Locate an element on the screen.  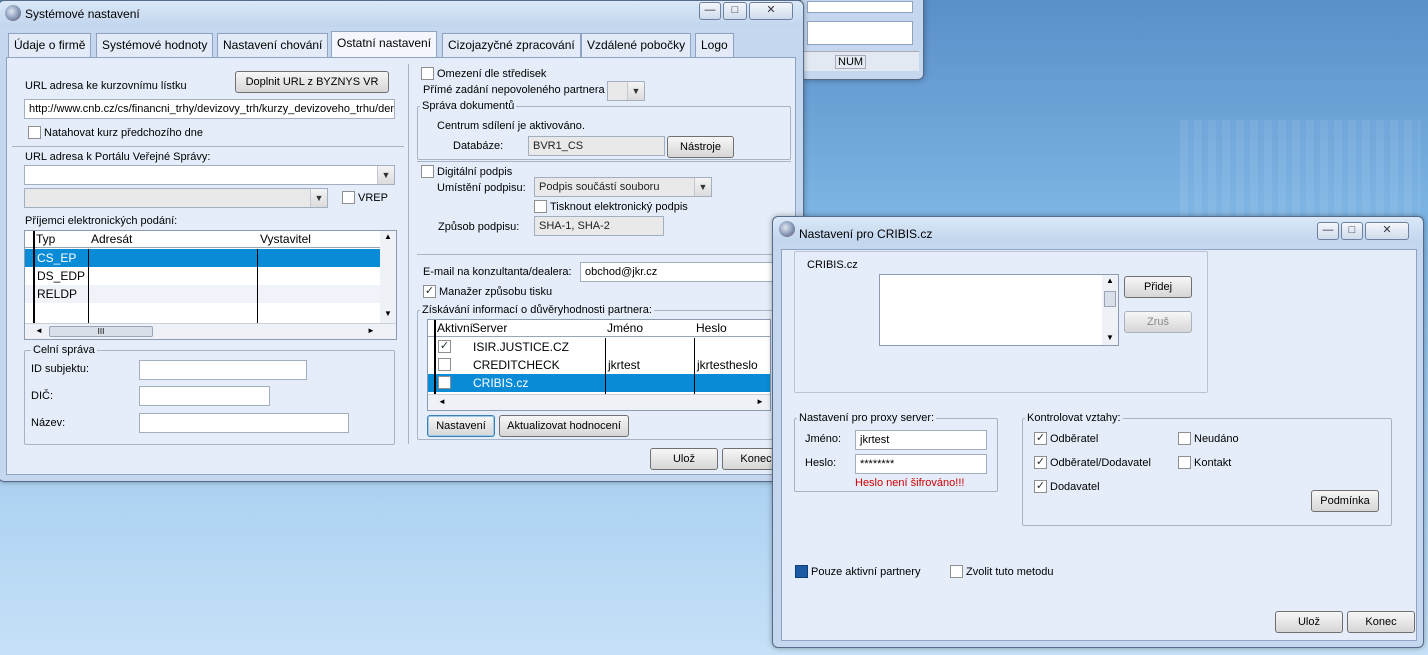
proxy-jmeno-input: jkrtest is located at coordinates (921, 440).